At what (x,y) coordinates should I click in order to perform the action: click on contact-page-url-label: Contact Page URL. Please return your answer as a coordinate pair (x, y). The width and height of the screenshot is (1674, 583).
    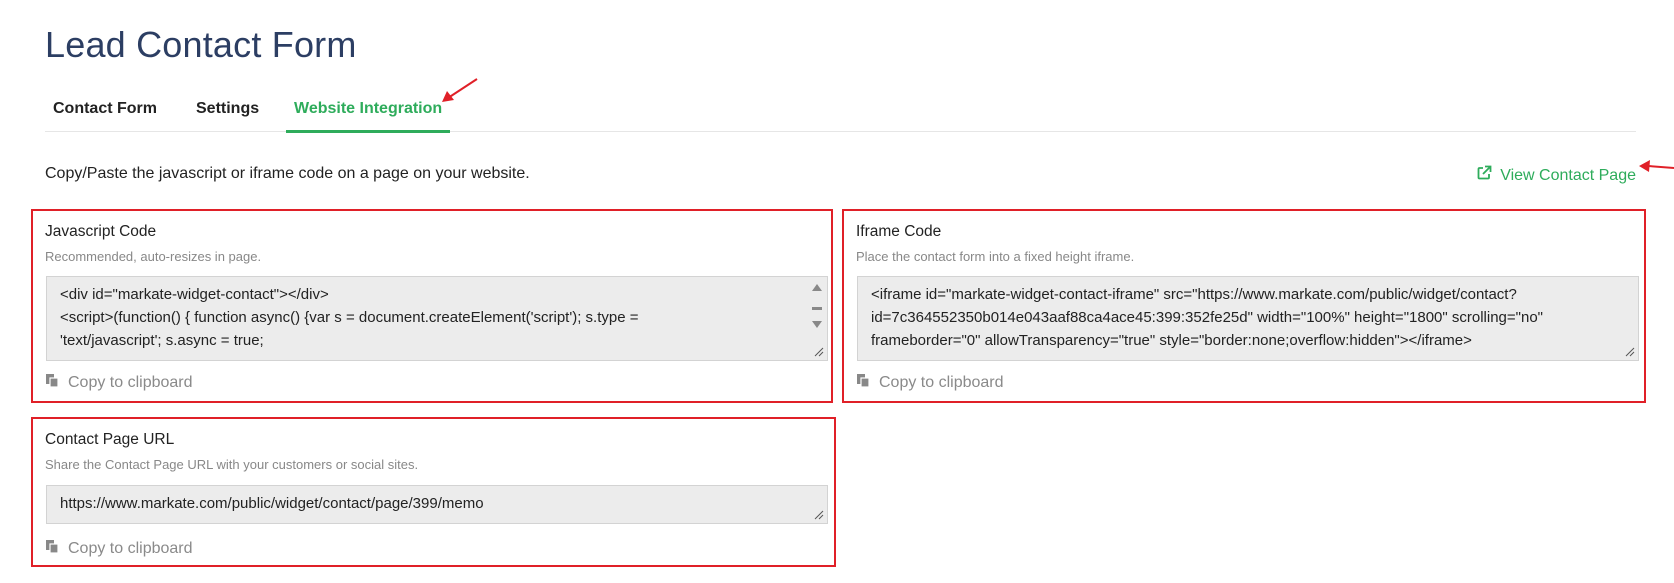
    Looking at the image, I should click on (110, 439).